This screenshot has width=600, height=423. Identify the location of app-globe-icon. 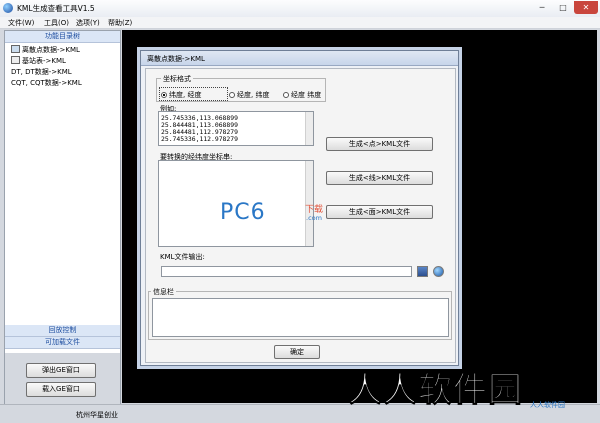
(8, 8).